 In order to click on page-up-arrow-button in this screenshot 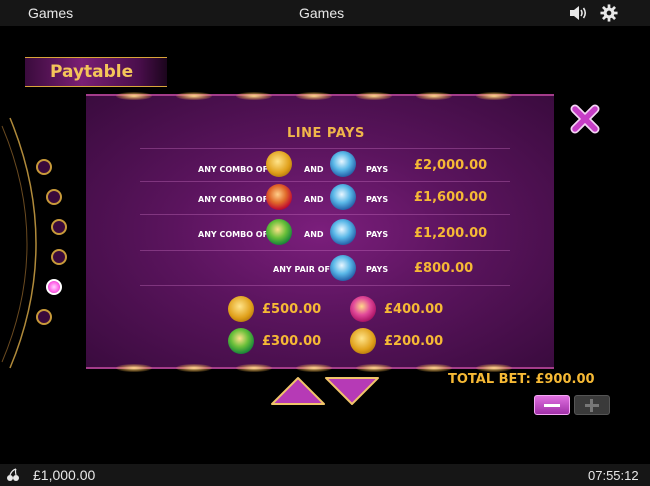, I will do `click(298, 391)`.